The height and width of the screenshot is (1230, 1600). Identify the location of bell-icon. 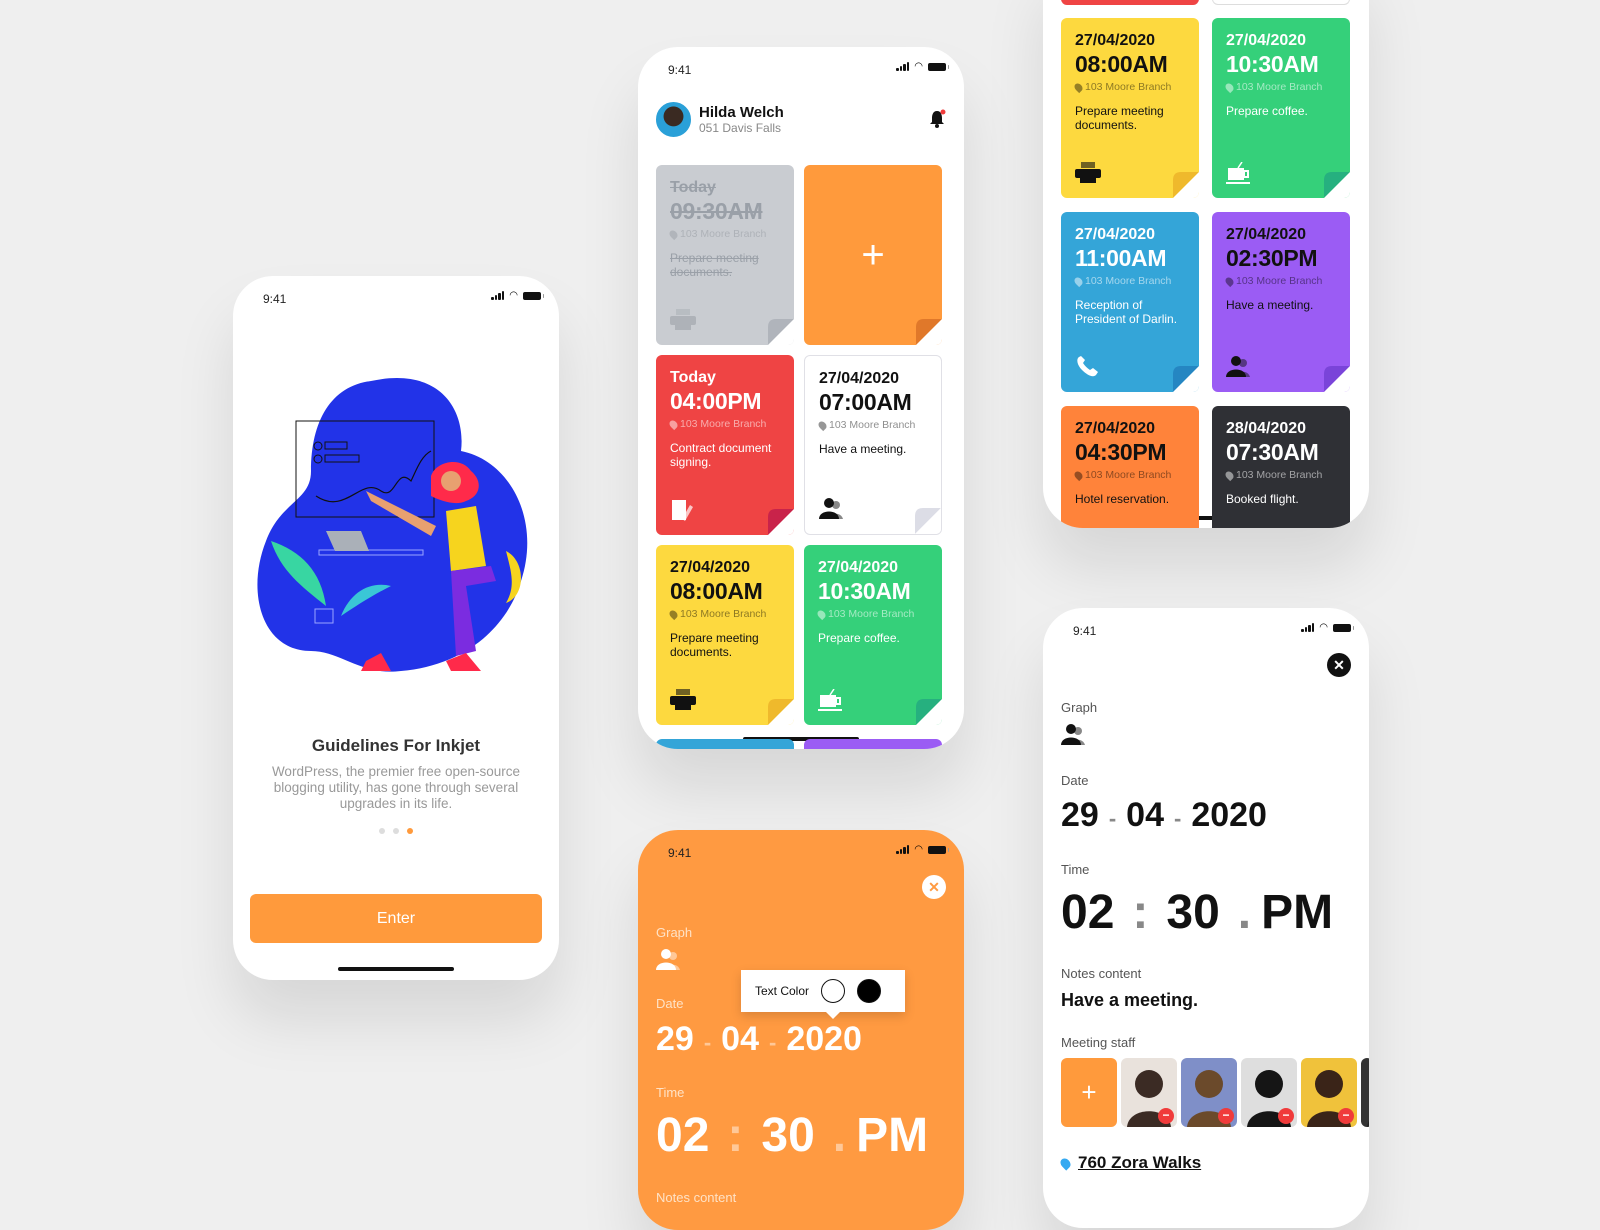
(937, 119).